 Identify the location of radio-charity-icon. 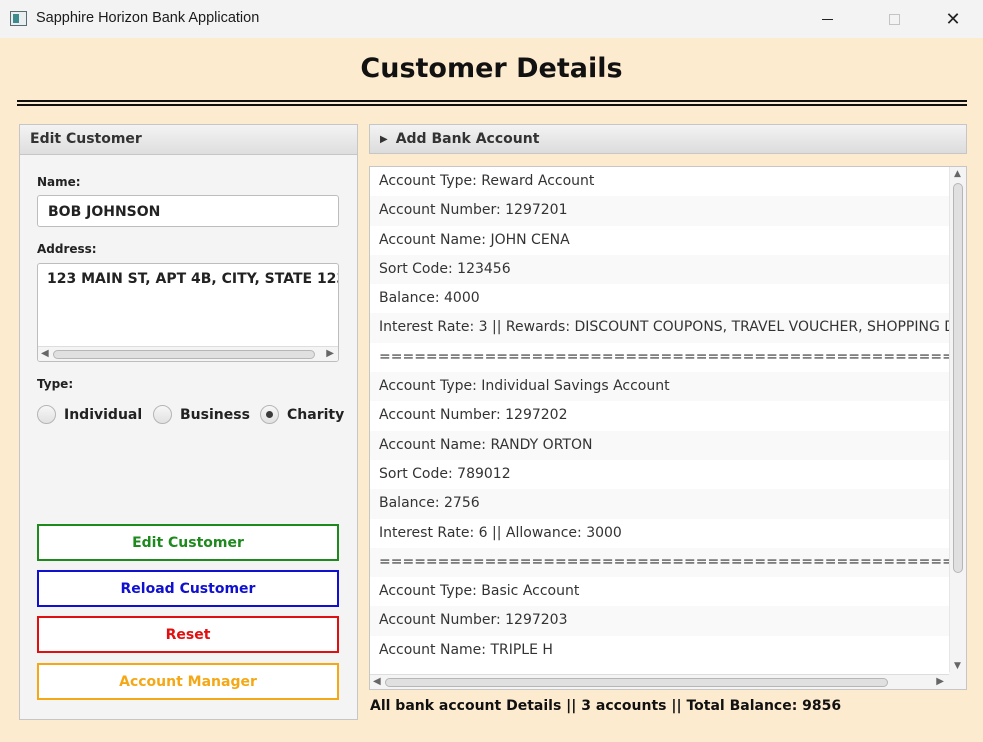
(269, 414).